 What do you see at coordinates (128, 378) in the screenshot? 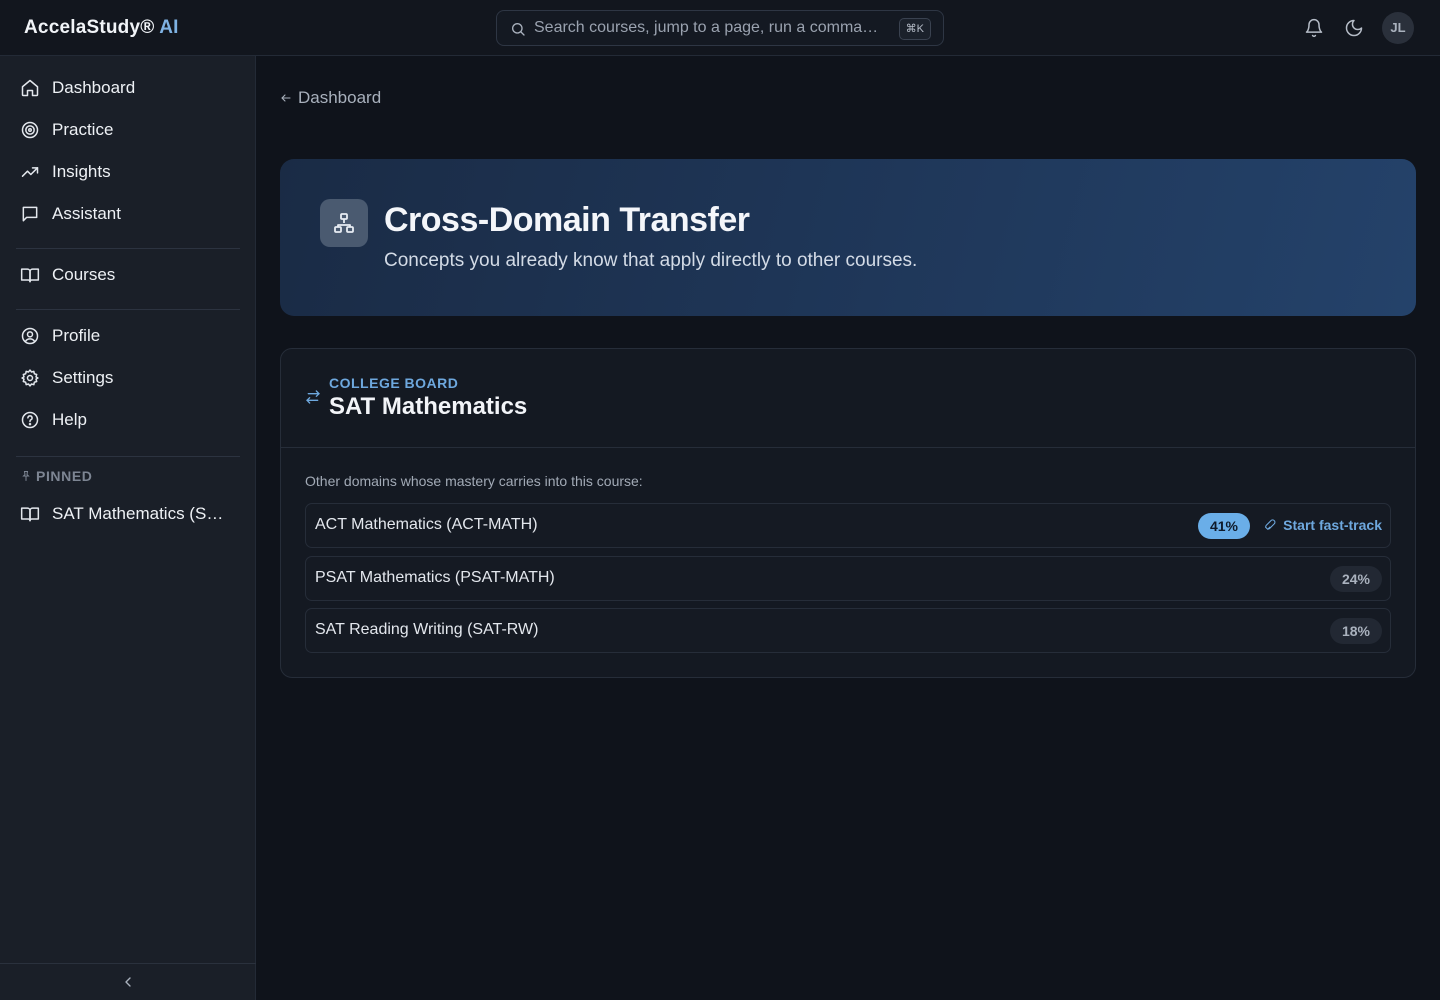
I see `sidebar-item-settings: Settings` at bounding box center [128, 378].